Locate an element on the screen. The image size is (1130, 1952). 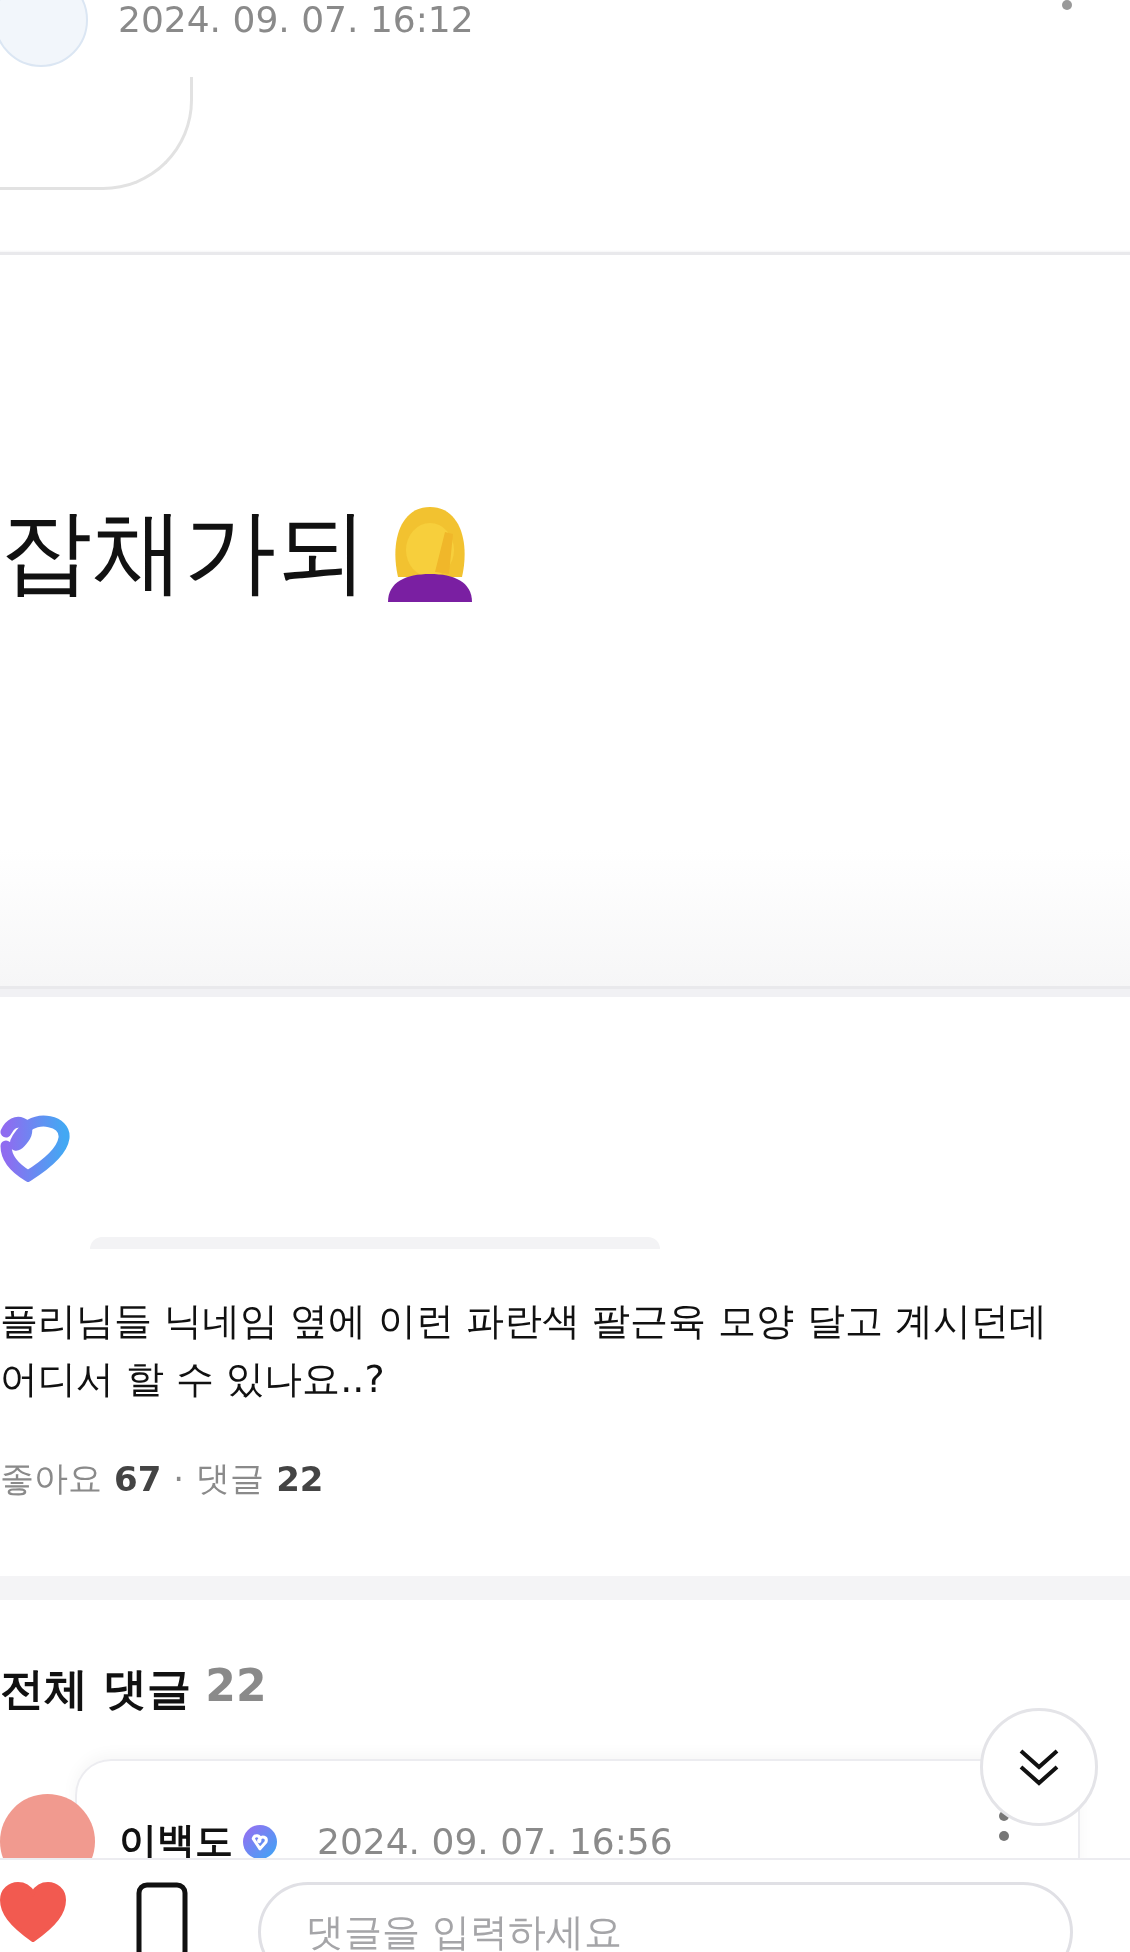
comment-count: 22 is located at coordinates (300, 1479).